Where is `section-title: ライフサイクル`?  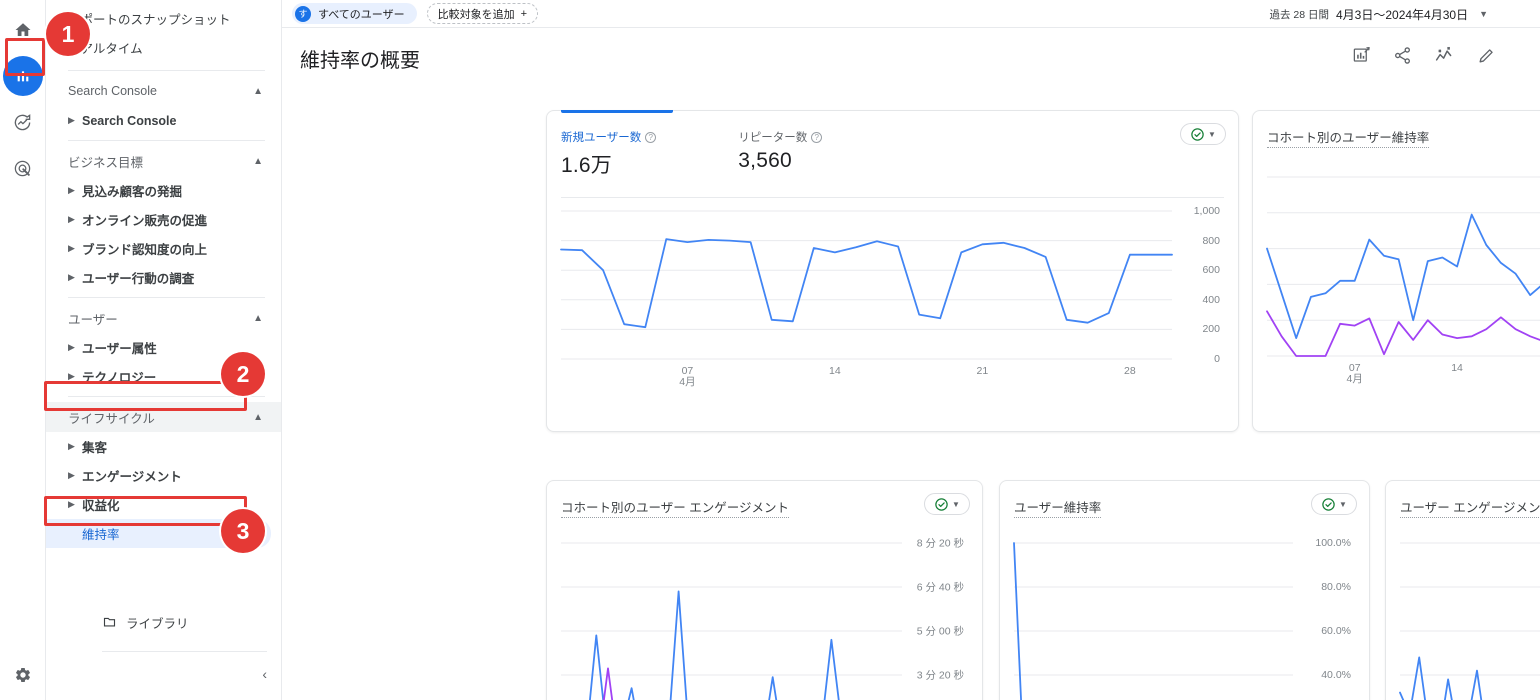
section-title: ライフサイクル is located at coordinates (111, 418).